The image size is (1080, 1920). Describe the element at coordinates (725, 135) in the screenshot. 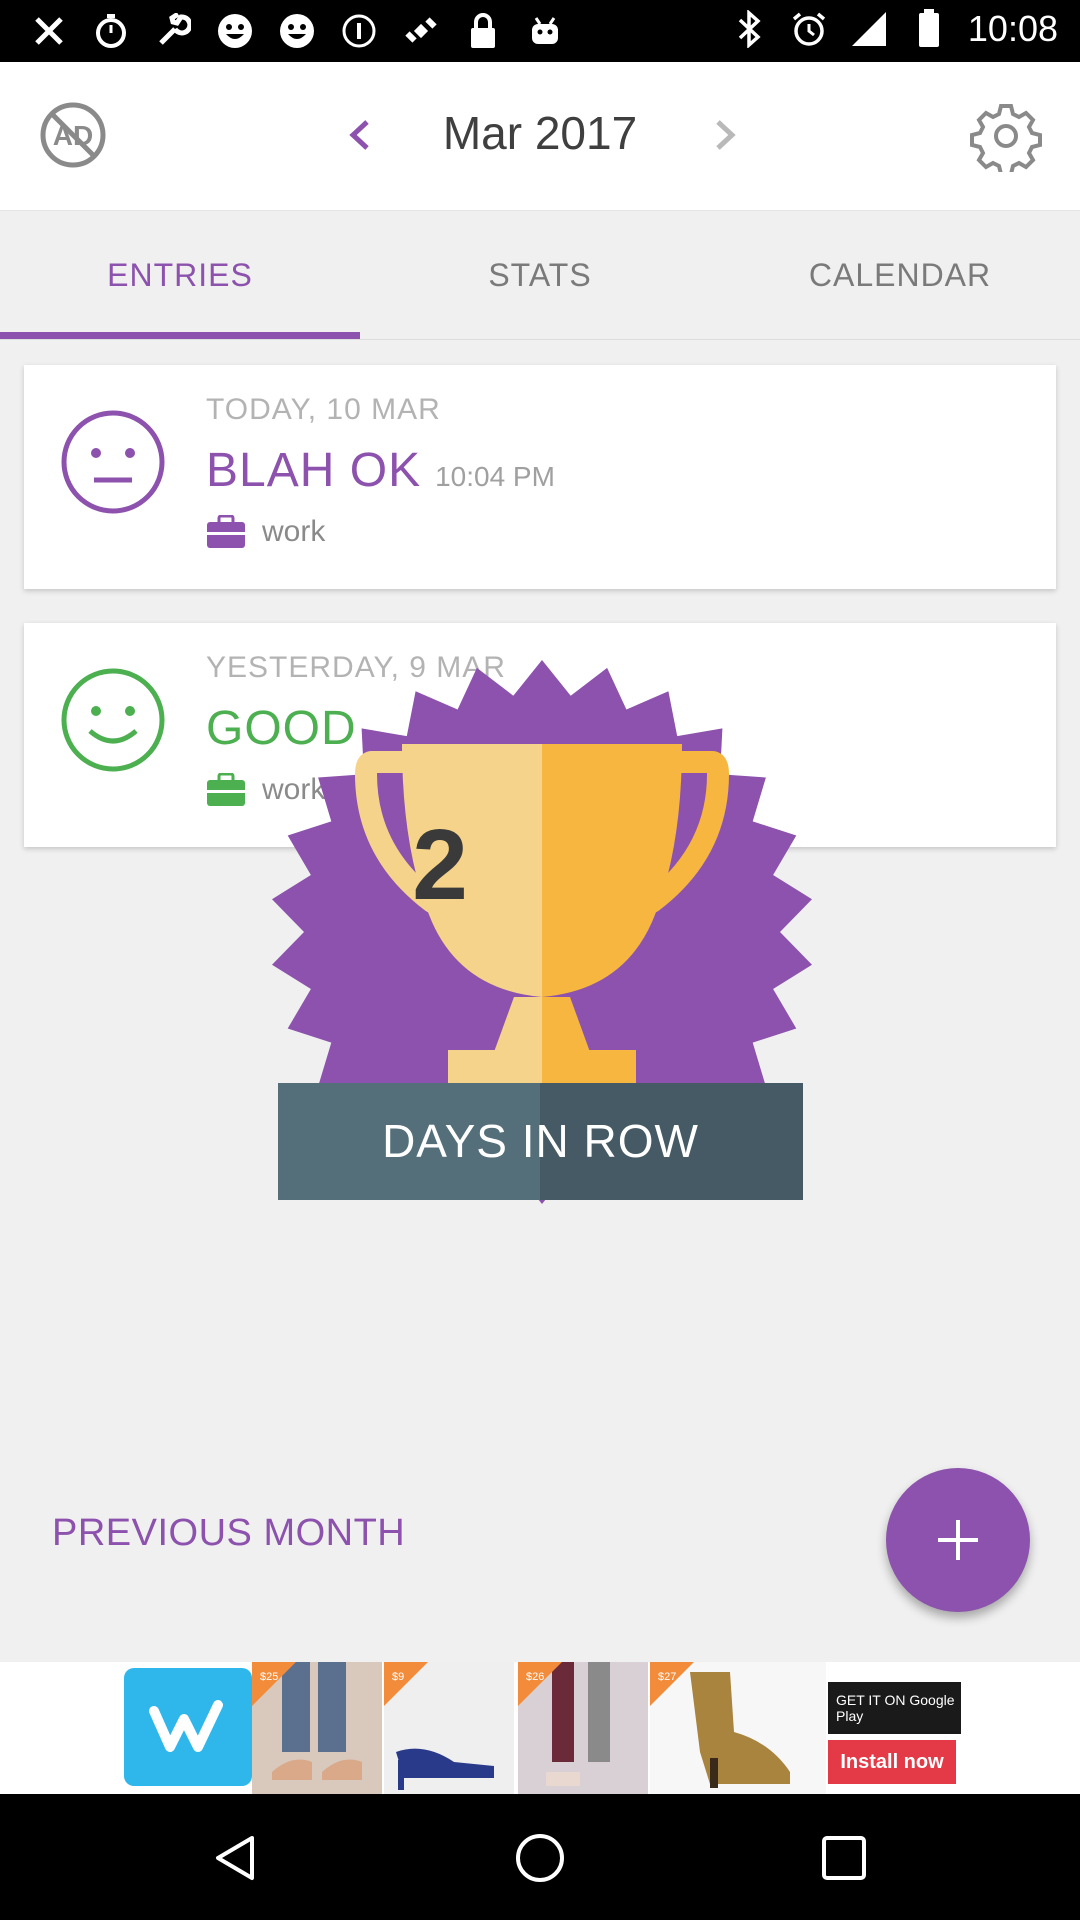

I see `next-month-arrow-icon` at that location.